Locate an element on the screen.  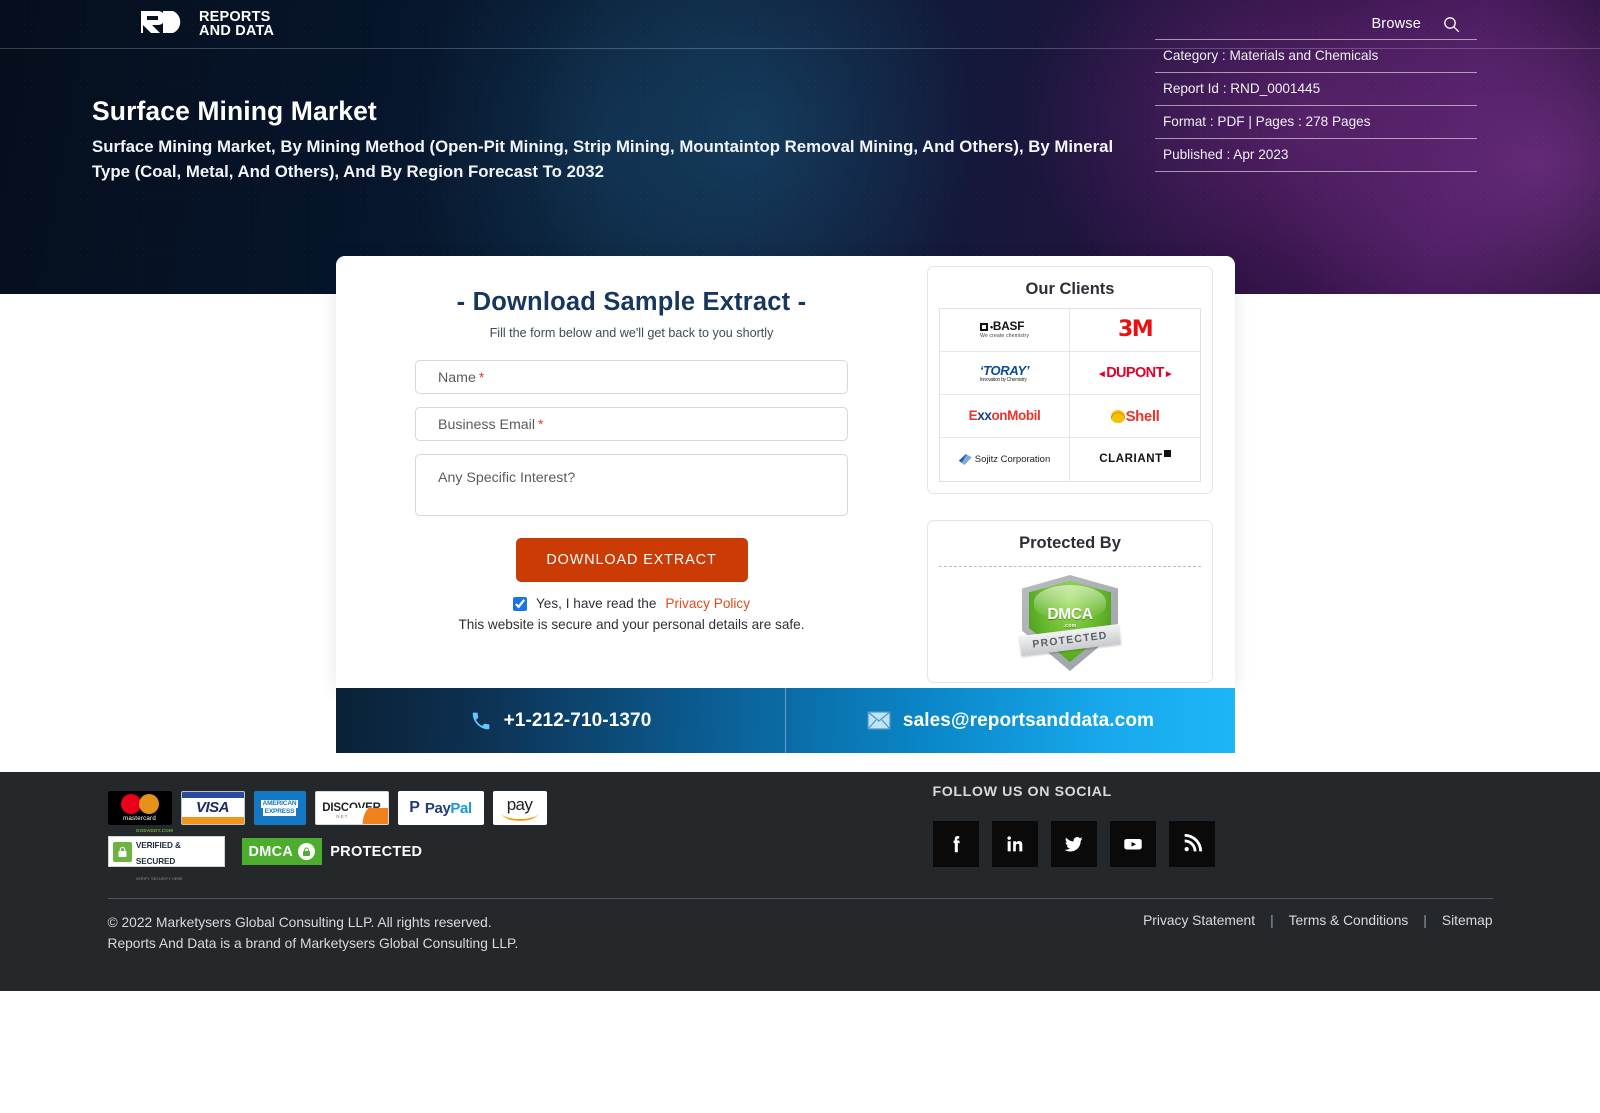
dmca-footer-badge: DMCA PROTECTED is located at coordinates (332, 851).